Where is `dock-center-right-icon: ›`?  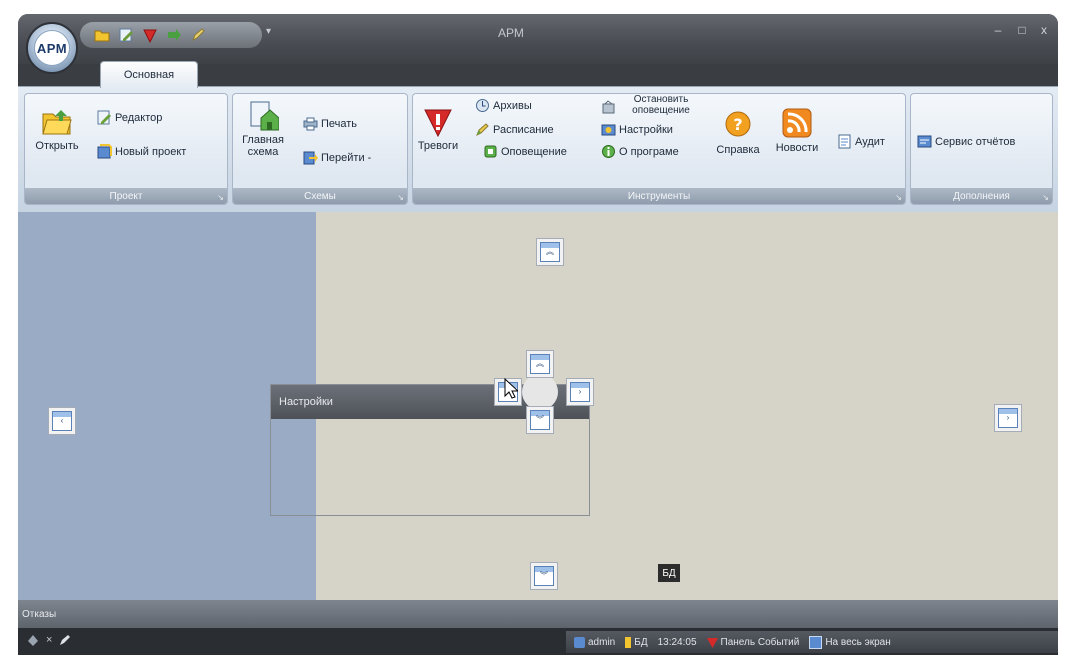 dock-center-right-icon: › is located at coordinates (580, 392).